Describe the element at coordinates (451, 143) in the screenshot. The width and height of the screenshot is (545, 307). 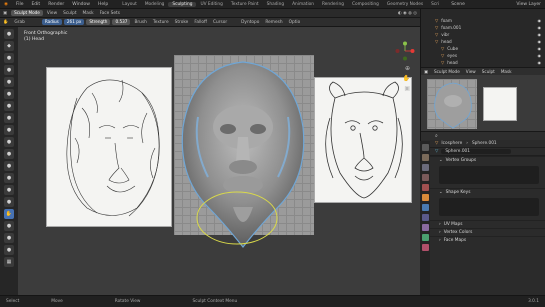
I see `object-name: Icosphere` at that location.